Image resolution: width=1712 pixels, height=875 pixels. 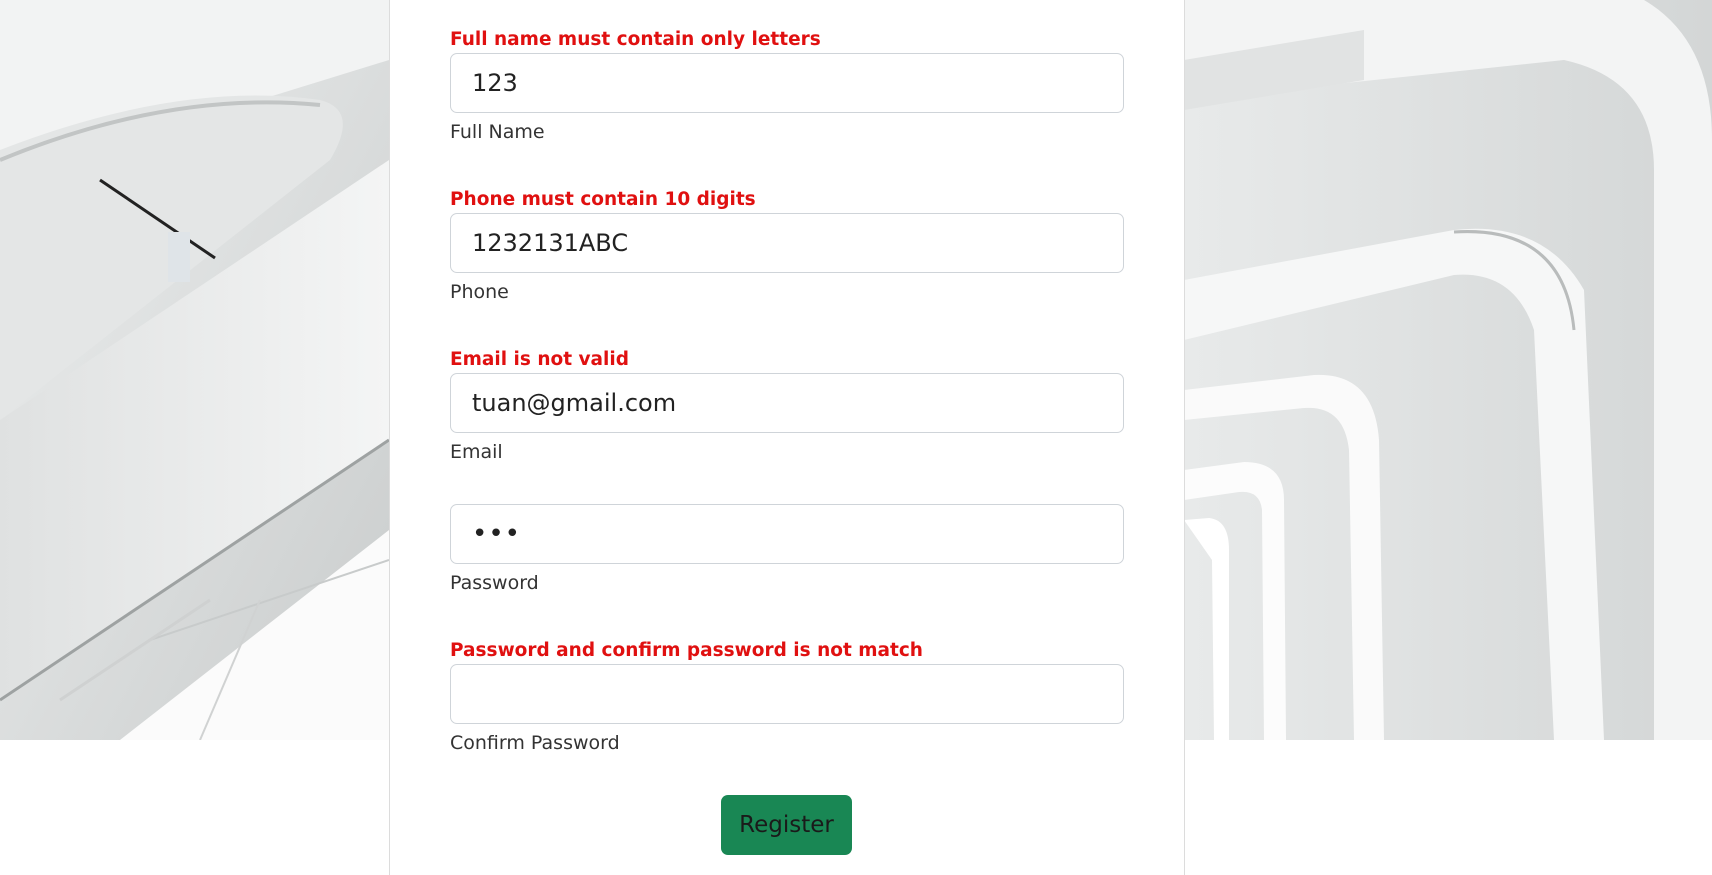 I want to click on phone-label: Phone, so click(x=479, y=292).